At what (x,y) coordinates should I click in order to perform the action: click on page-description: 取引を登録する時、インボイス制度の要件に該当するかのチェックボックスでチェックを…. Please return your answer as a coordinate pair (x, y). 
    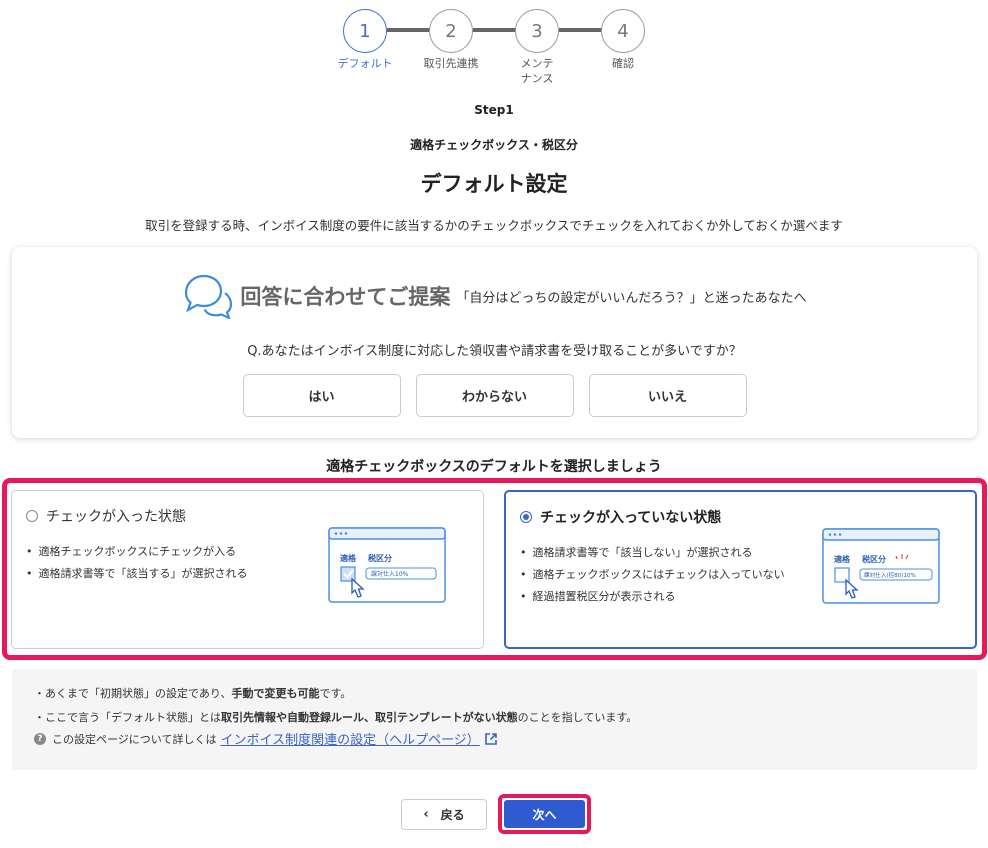
    Looking at the image, I should click on (494, 225).